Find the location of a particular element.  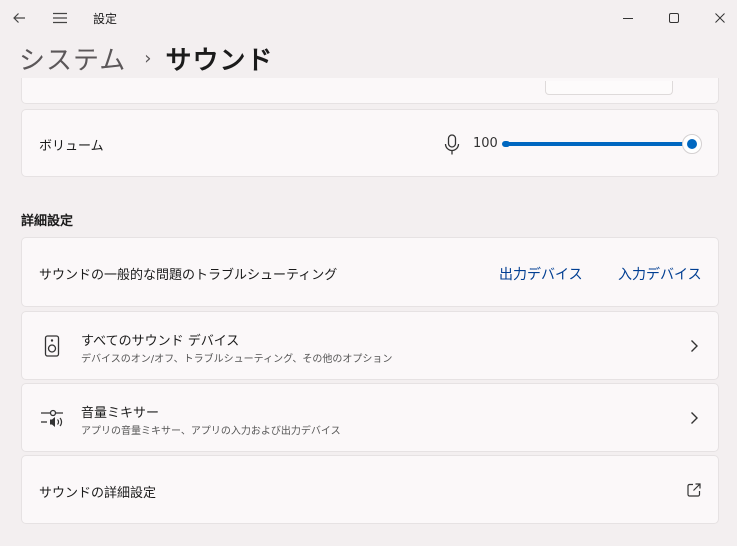

minimize-button is located at coordinates (628, 18).